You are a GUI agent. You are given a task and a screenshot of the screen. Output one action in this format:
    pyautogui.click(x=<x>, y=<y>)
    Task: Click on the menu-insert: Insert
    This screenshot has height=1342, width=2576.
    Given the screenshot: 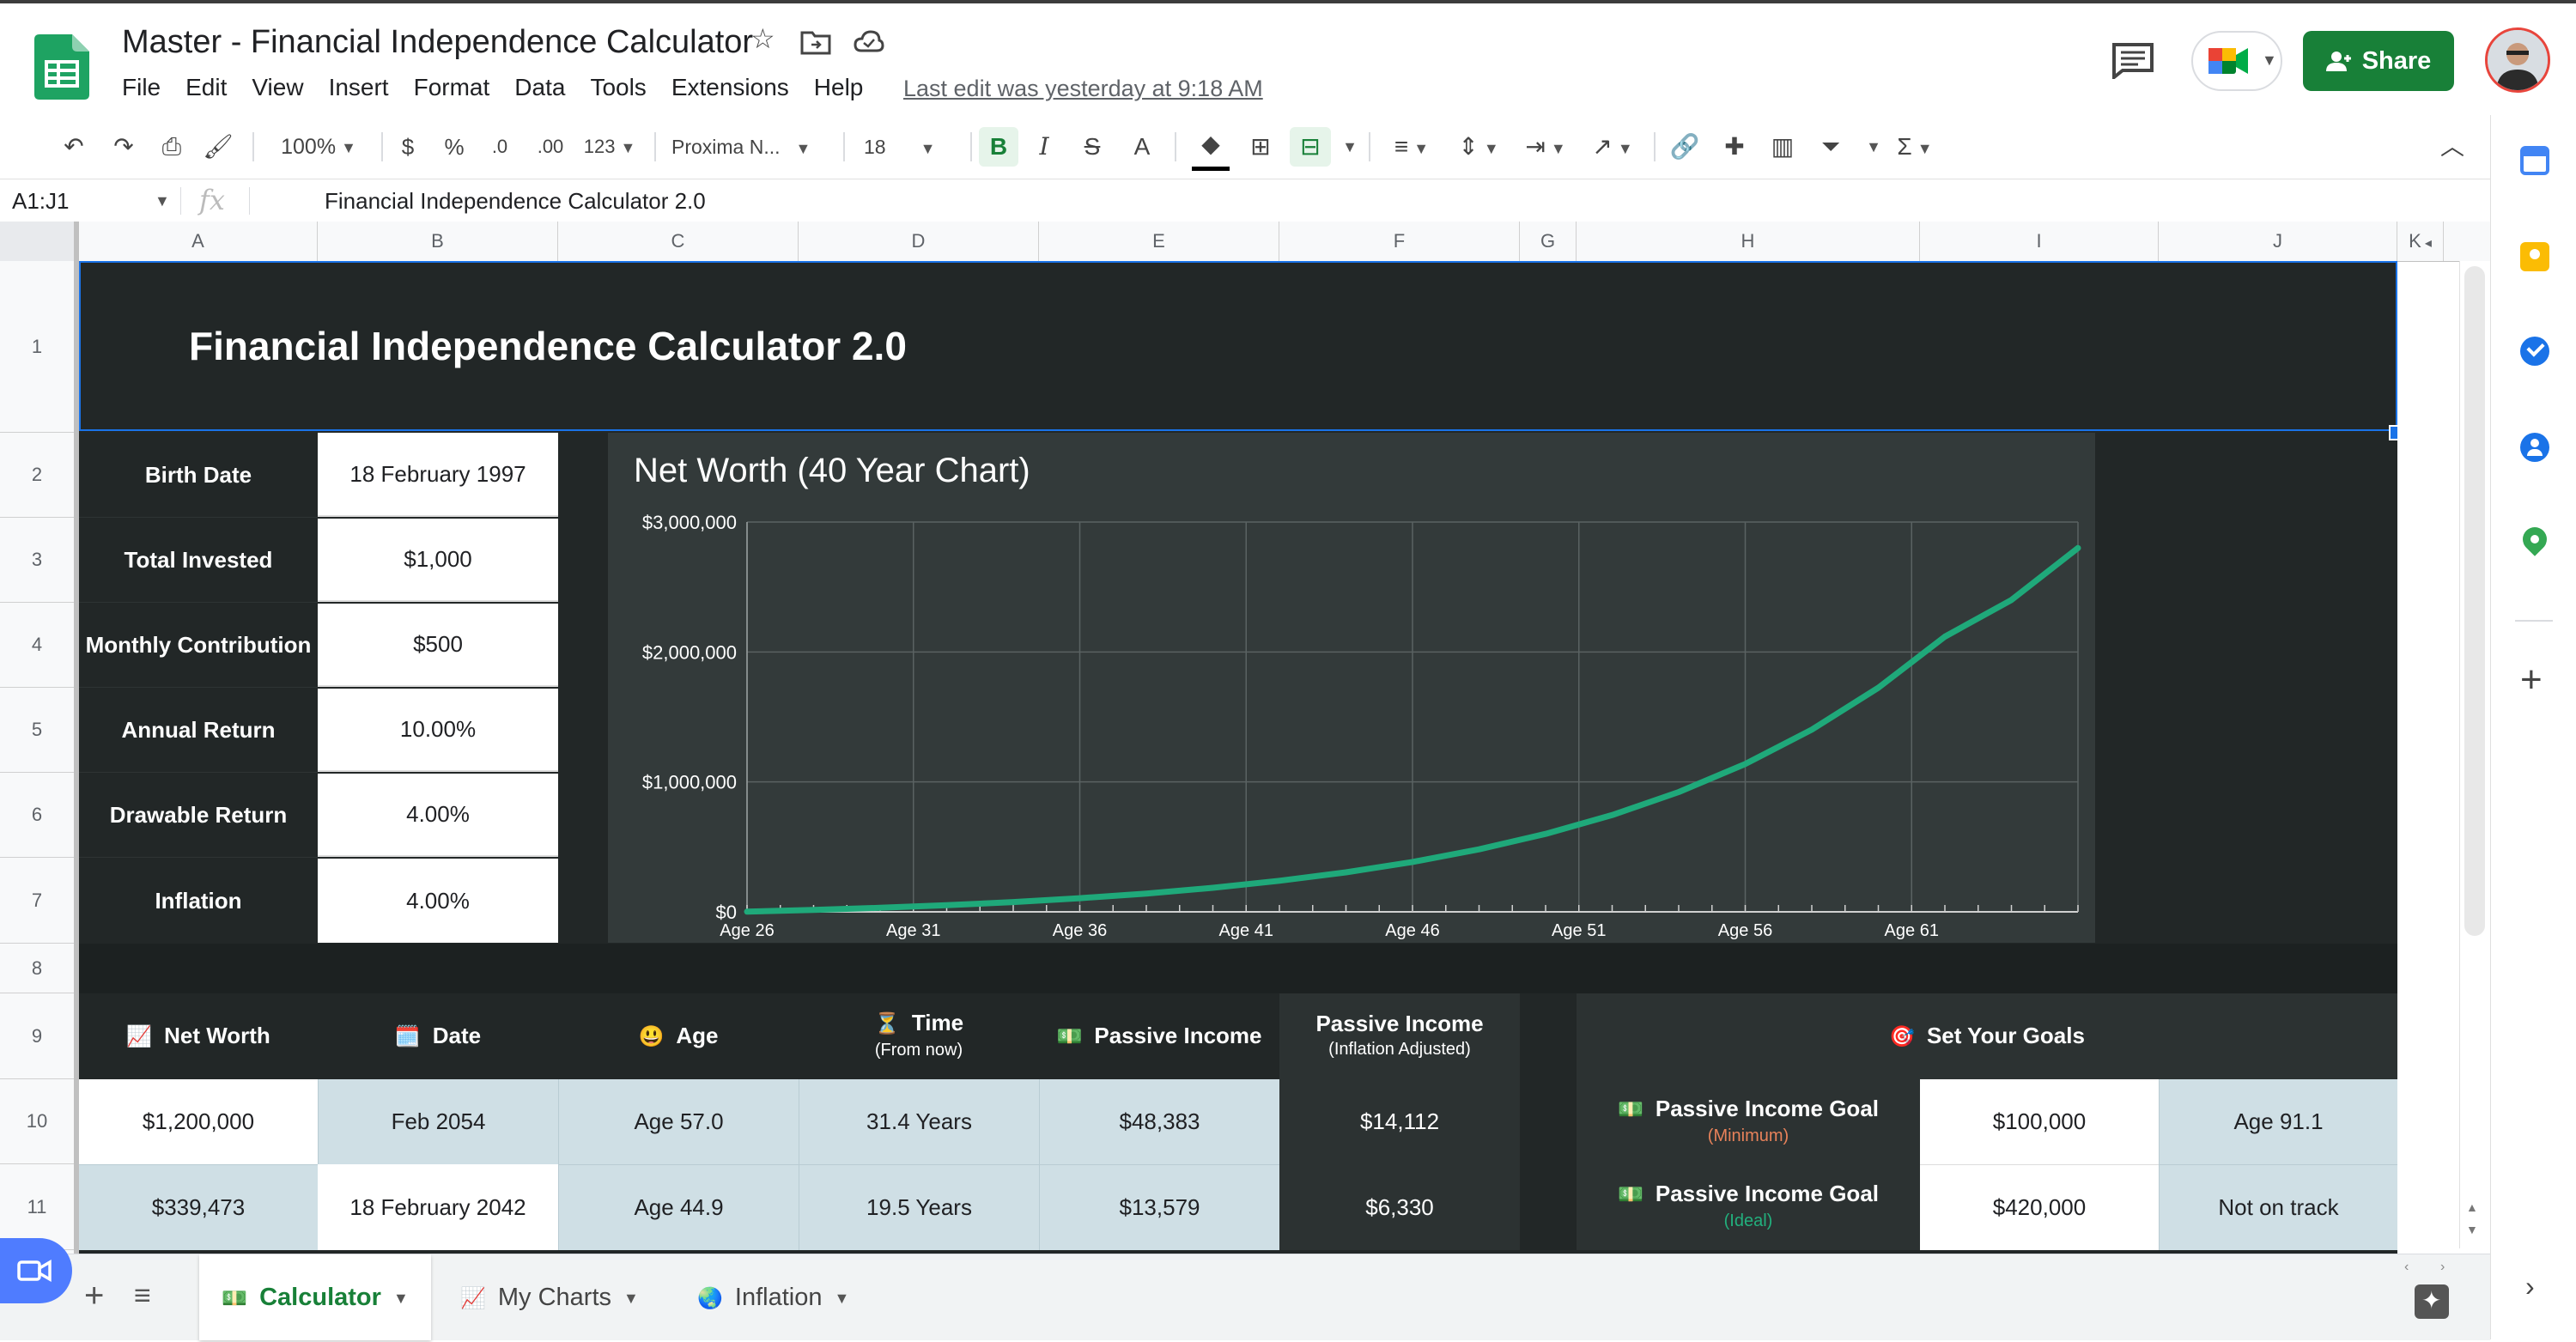 What is the action you would take?
    pyautogui.click(x=359, y=91)
    